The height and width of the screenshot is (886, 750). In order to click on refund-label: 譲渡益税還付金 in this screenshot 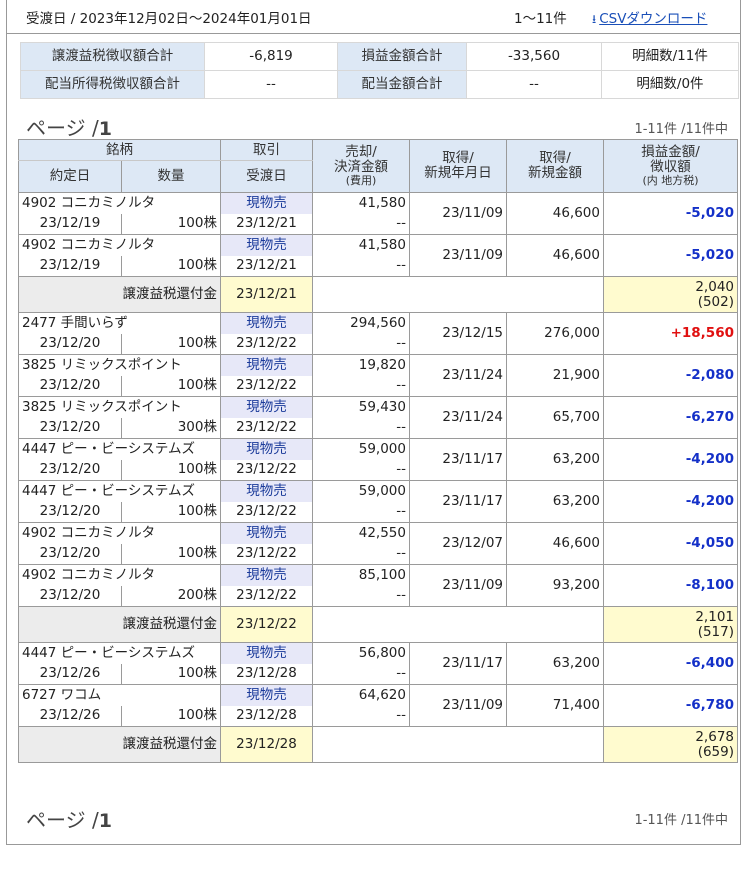, I will do `click(119, 624)`.